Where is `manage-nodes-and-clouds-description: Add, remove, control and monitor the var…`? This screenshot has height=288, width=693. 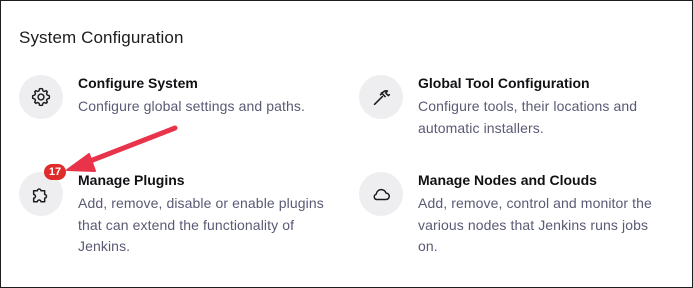
manage-nodes-and-clouds-description: Add, remove, control and monitor the var… is located at coordinates (535, 225).